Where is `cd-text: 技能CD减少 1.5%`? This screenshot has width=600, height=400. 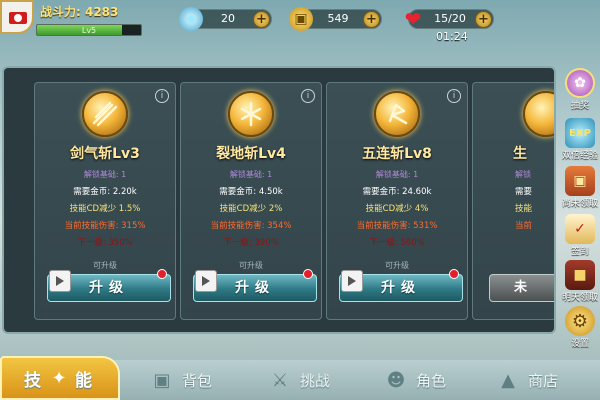
cd-text: 技能CD减少 1.5% is located at coordinates (105, 209).